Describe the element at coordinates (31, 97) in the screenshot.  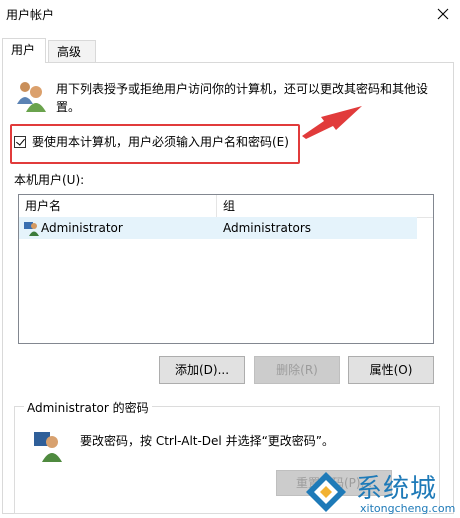
I see `users-icon` at that location.